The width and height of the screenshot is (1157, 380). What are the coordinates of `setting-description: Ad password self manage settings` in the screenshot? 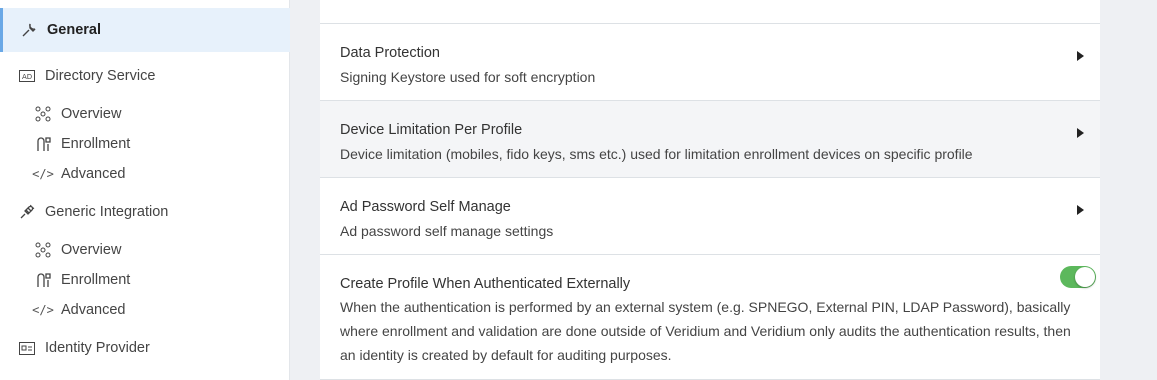 It's located at (447, 231).